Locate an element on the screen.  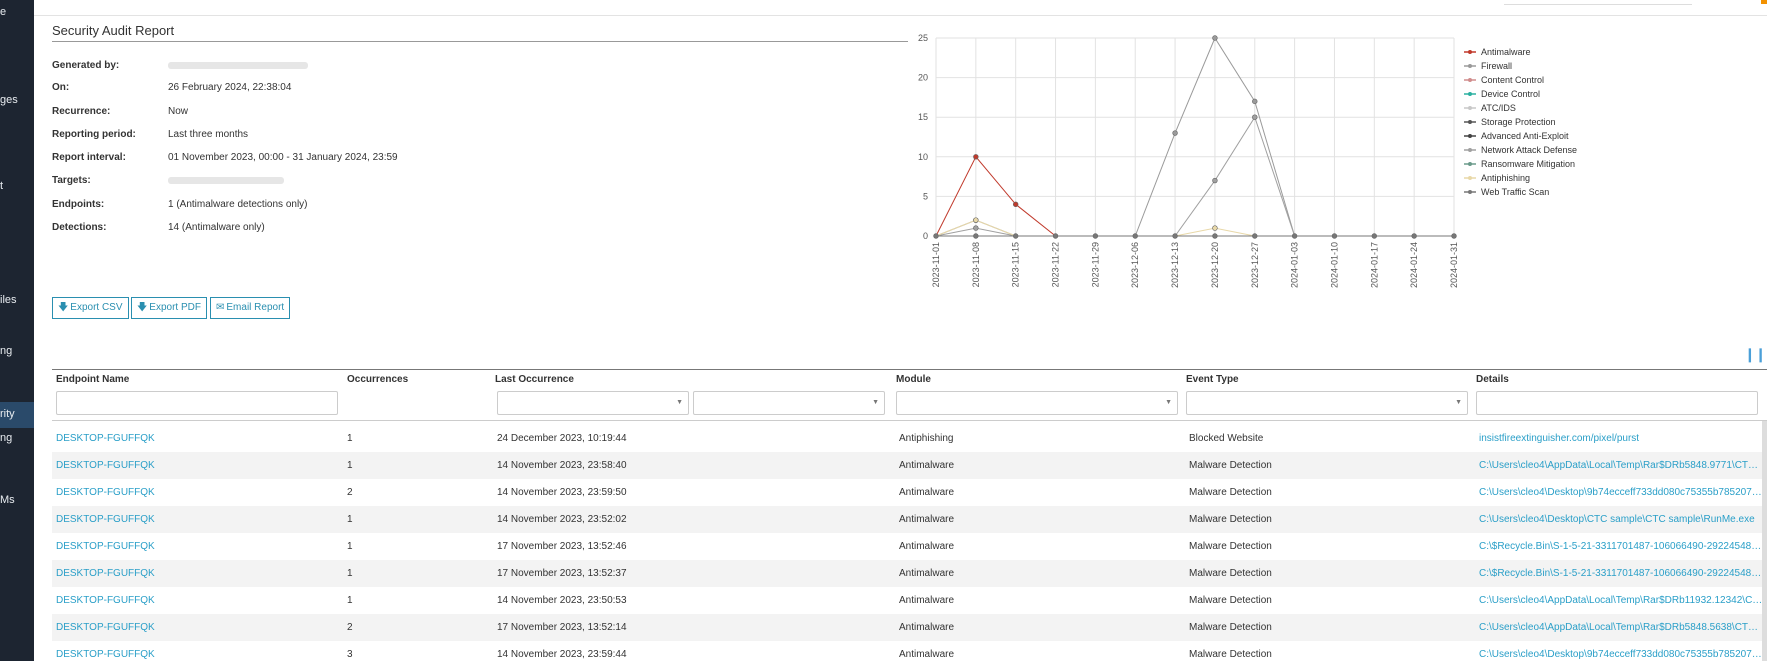
column-header-endpoint-name: Endpoint Name is located at coordinates (92, 379).